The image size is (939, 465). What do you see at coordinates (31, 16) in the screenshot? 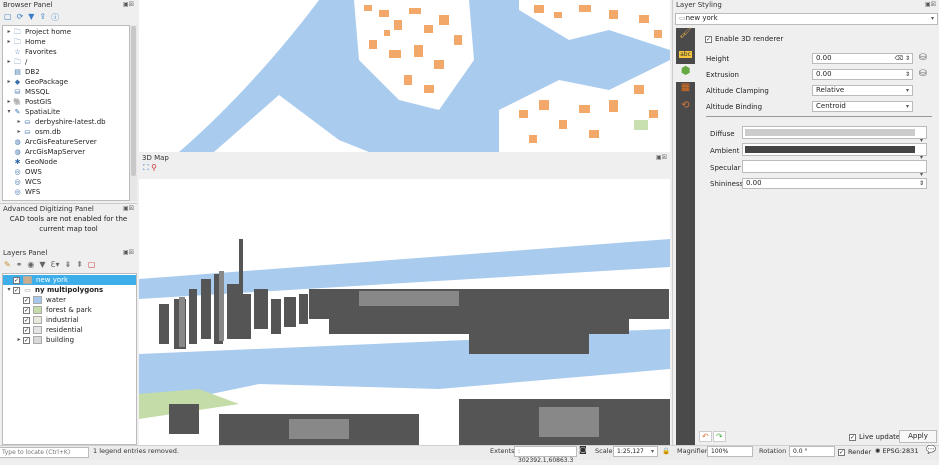
I see `filter-icon: ▼` at bounding box center [31, 16].